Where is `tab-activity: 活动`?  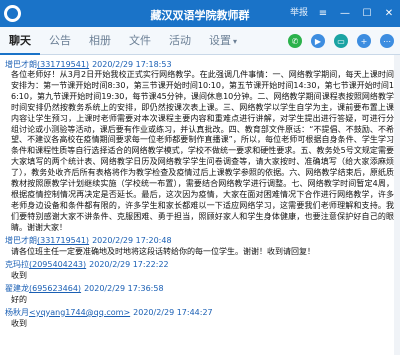 tab-activity: 活动 is located at coordinates (180, 41).